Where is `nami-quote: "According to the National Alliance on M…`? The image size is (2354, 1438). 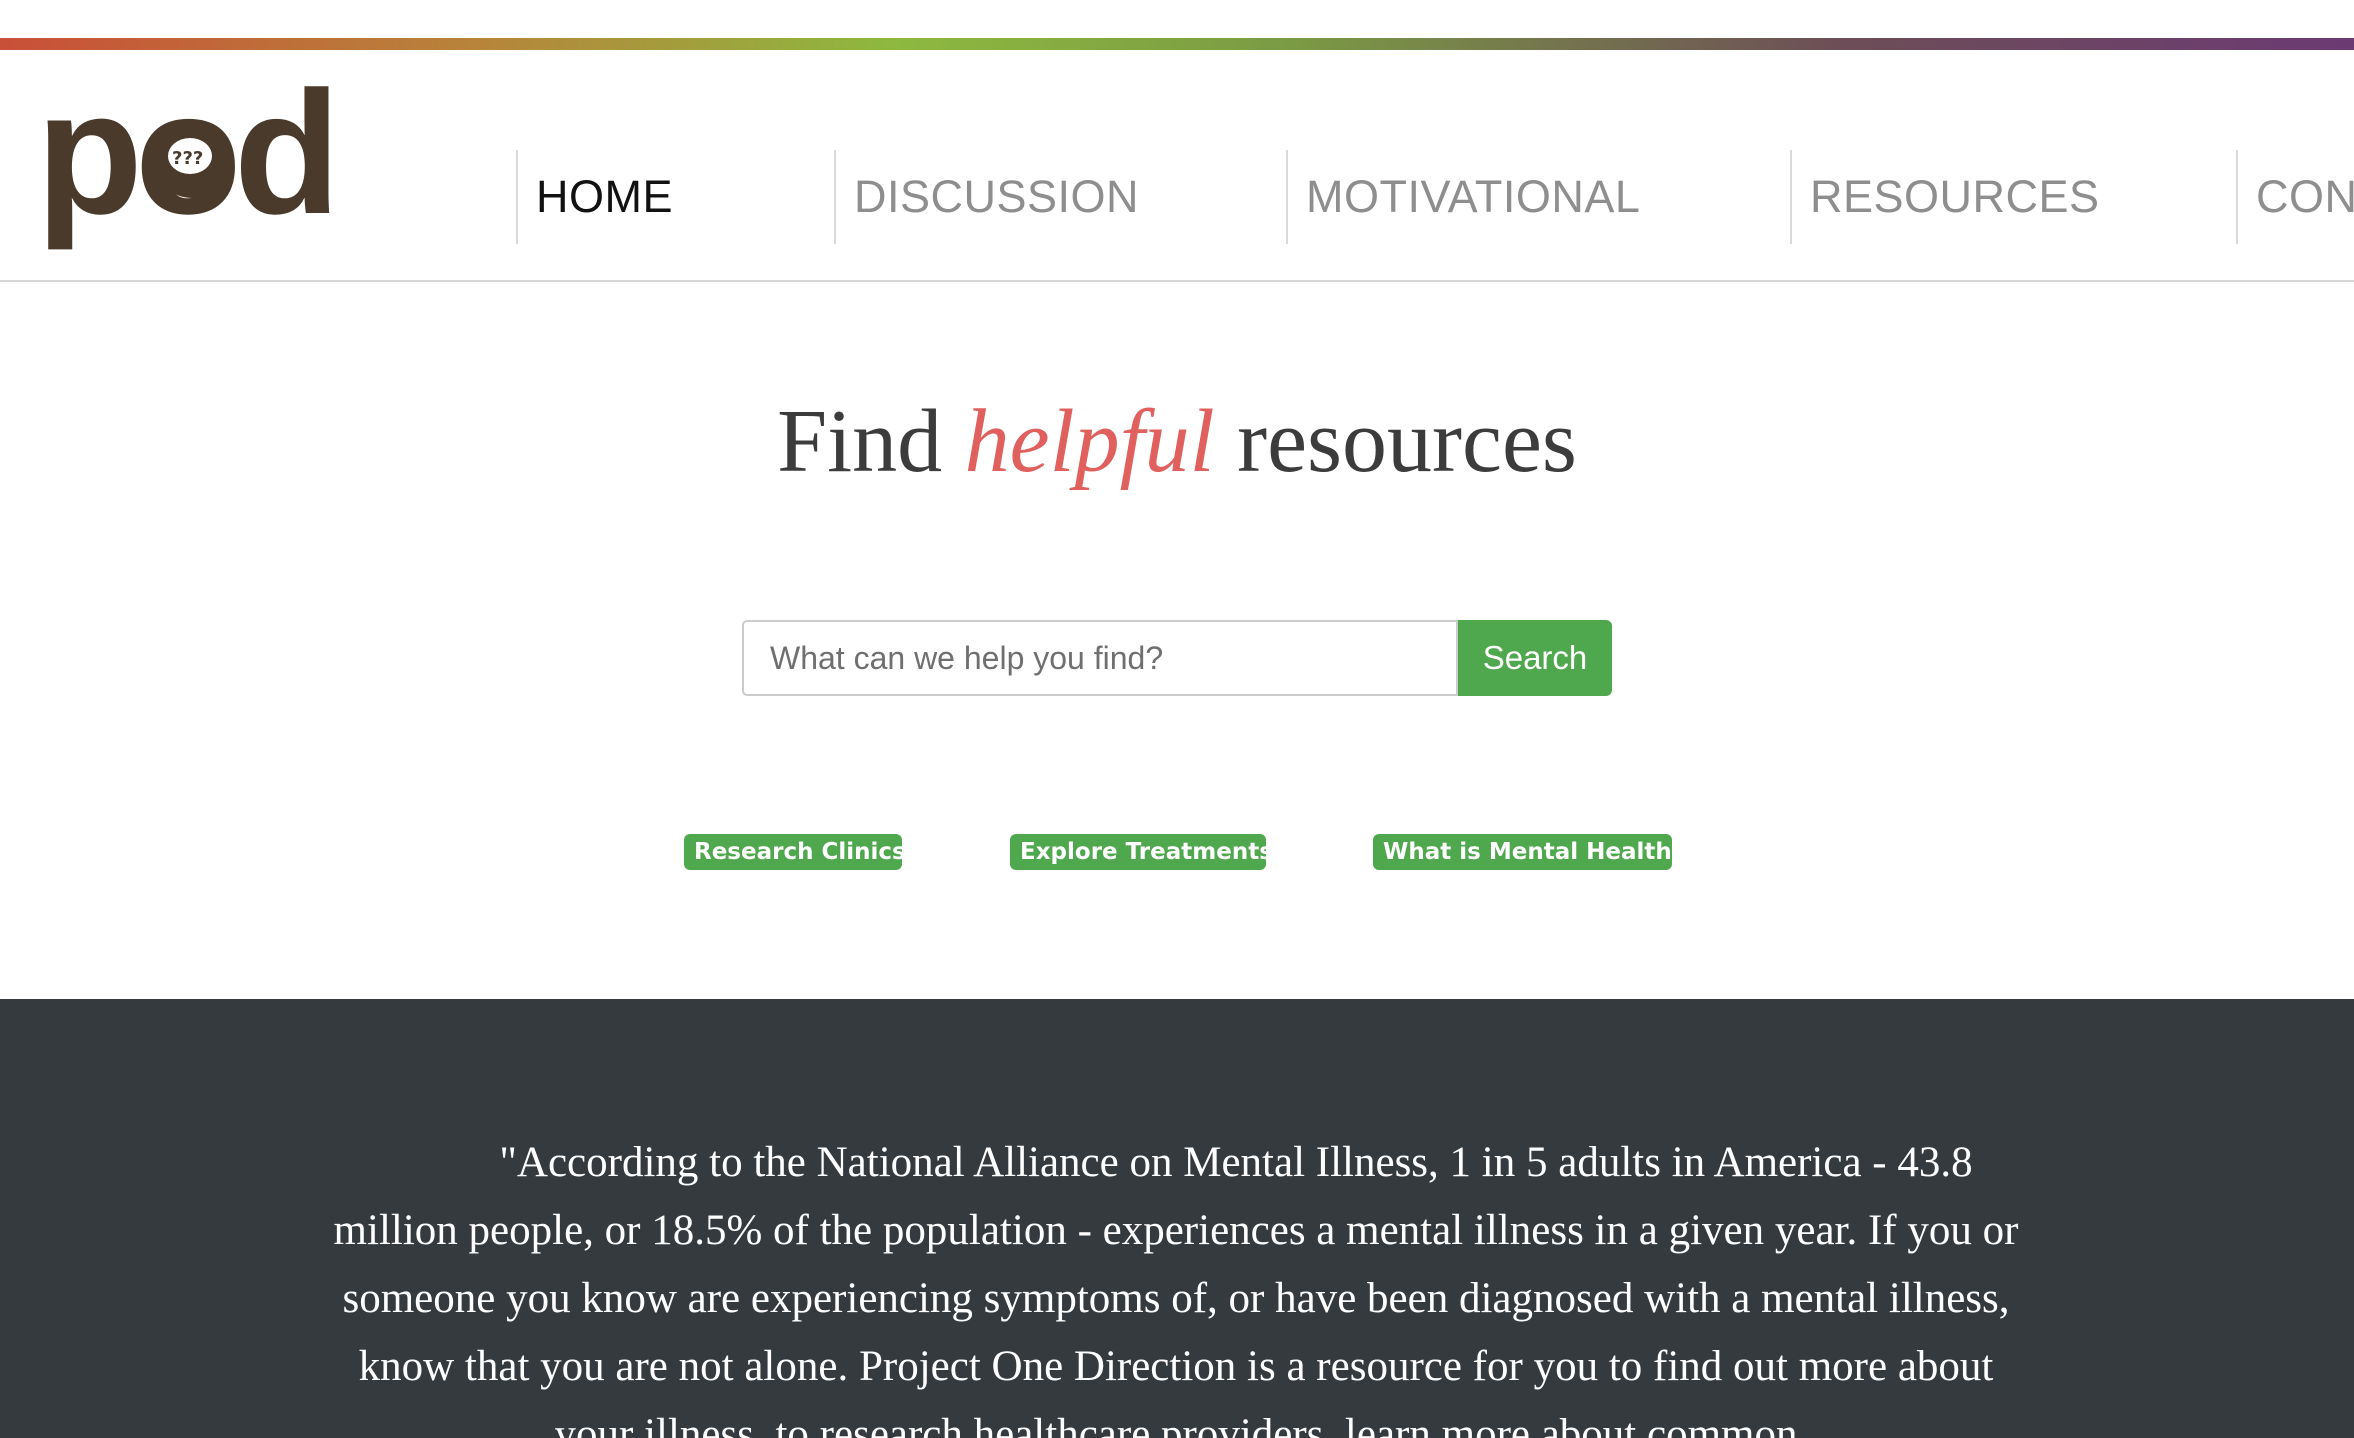
nami-quote: "According to the National Alliance on M… is located at coordinates (1176, 1288).